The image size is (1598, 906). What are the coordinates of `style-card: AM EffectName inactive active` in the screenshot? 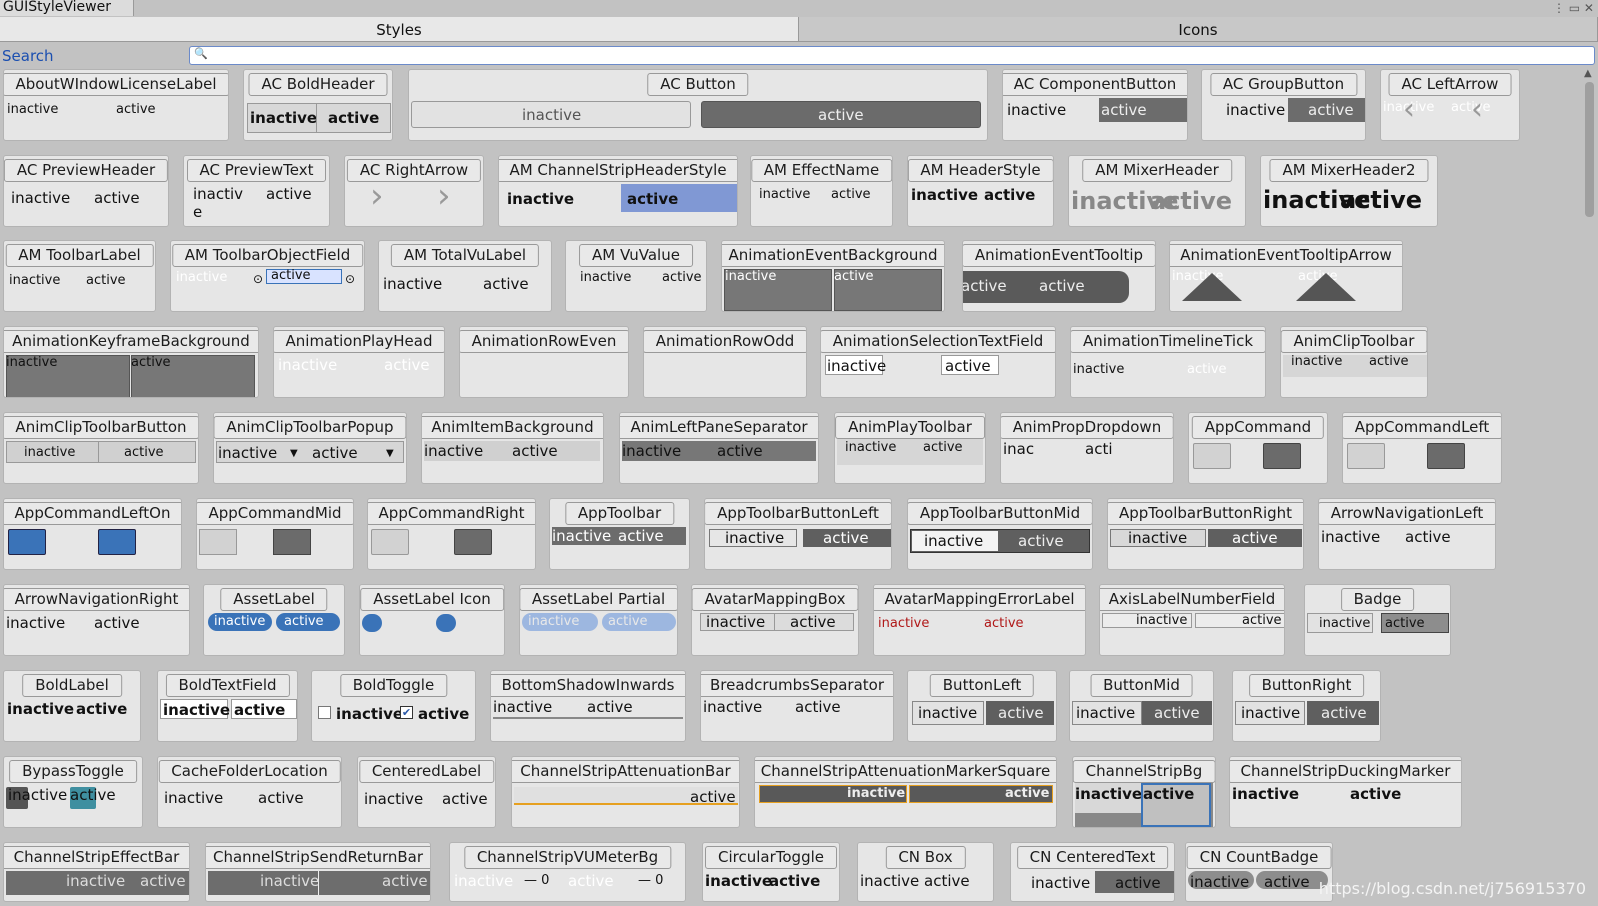 It's located at (821, 191).